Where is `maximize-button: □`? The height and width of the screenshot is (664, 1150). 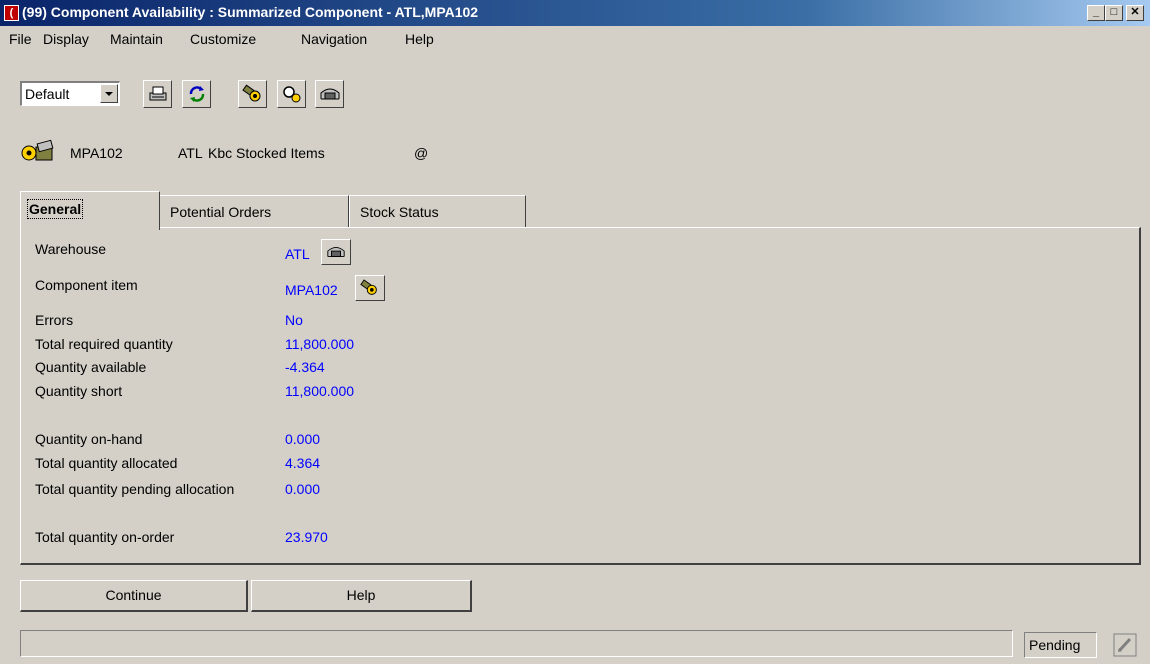
maximize-button: □ is located at coordinates (1114, 13).